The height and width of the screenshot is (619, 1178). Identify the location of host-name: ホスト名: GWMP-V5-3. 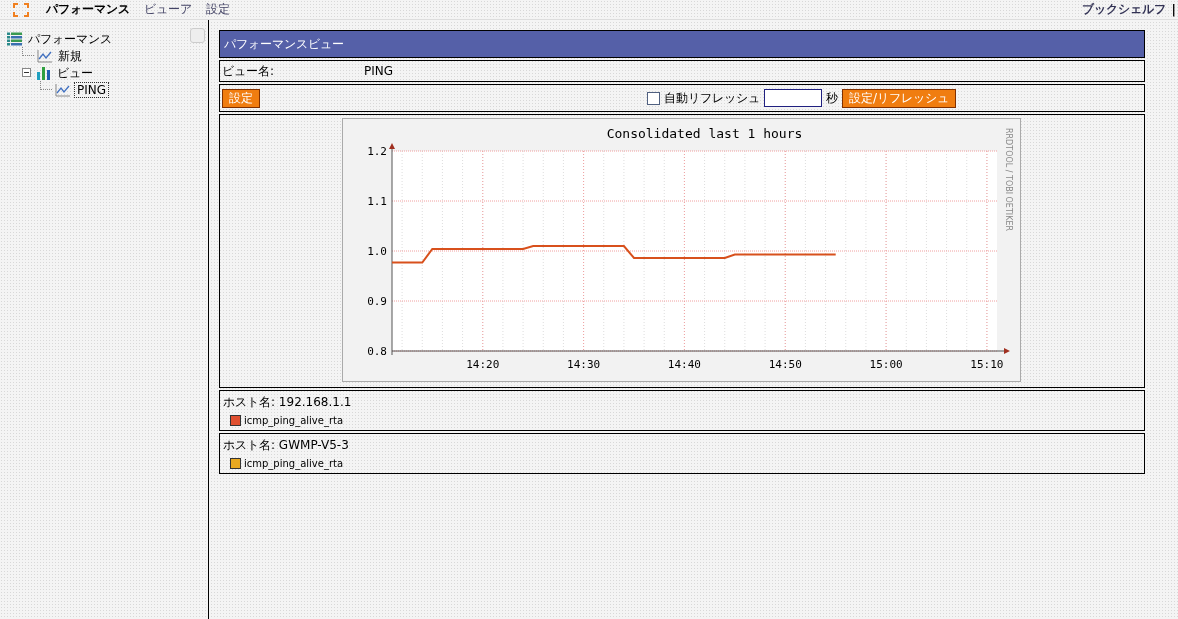
(286, 445).